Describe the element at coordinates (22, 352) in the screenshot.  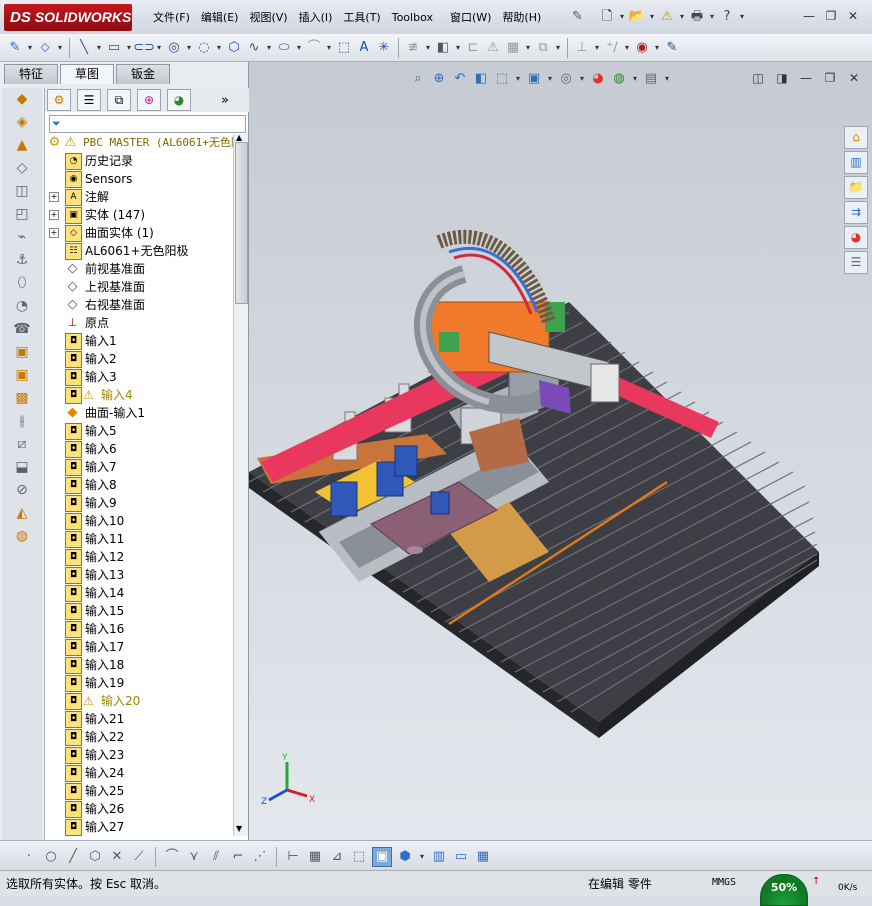
I see `curves-icon: ▣` at that location.